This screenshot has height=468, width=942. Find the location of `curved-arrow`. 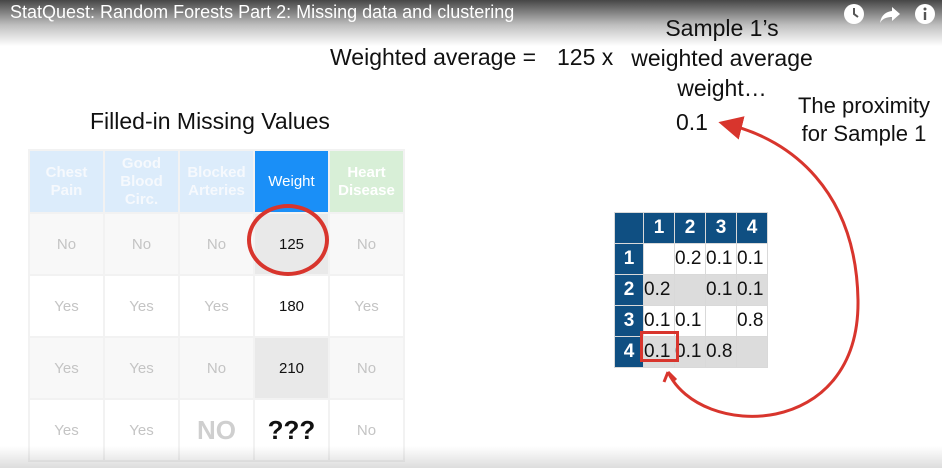

curved-arrow is located at coordinates (761, 267).